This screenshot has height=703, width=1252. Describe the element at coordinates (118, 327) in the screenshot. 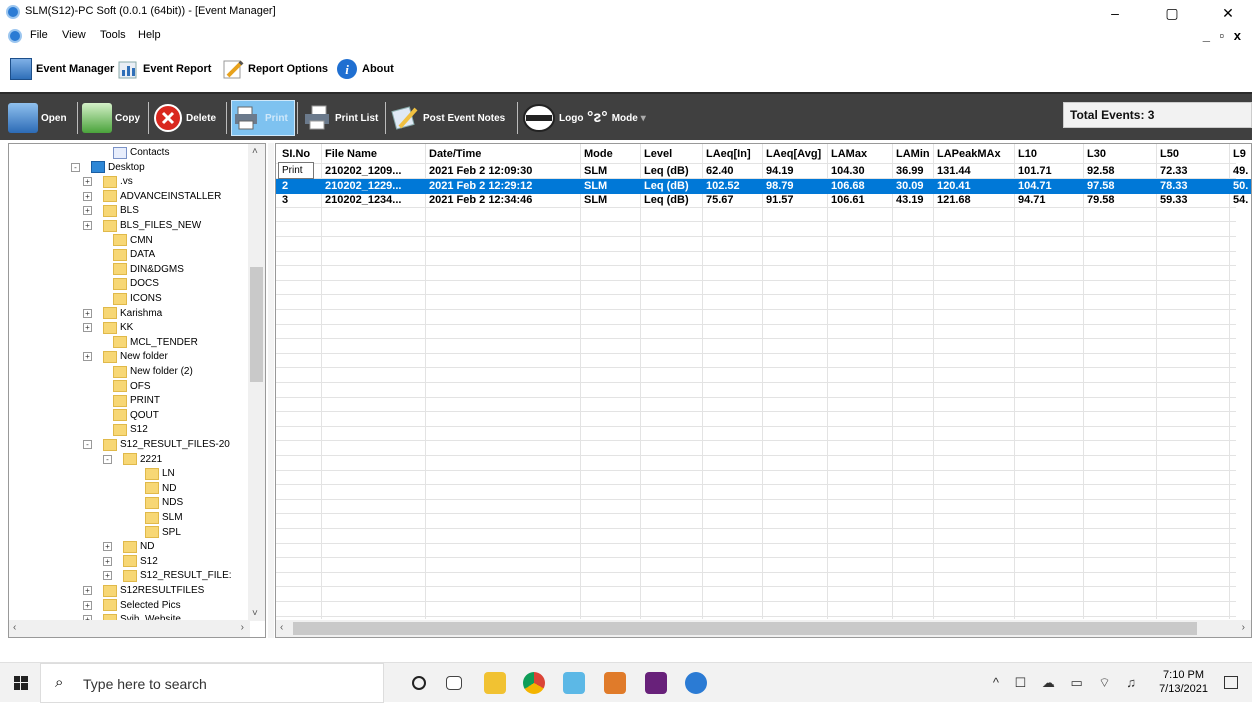

I see `tree-item: KK` at that location.